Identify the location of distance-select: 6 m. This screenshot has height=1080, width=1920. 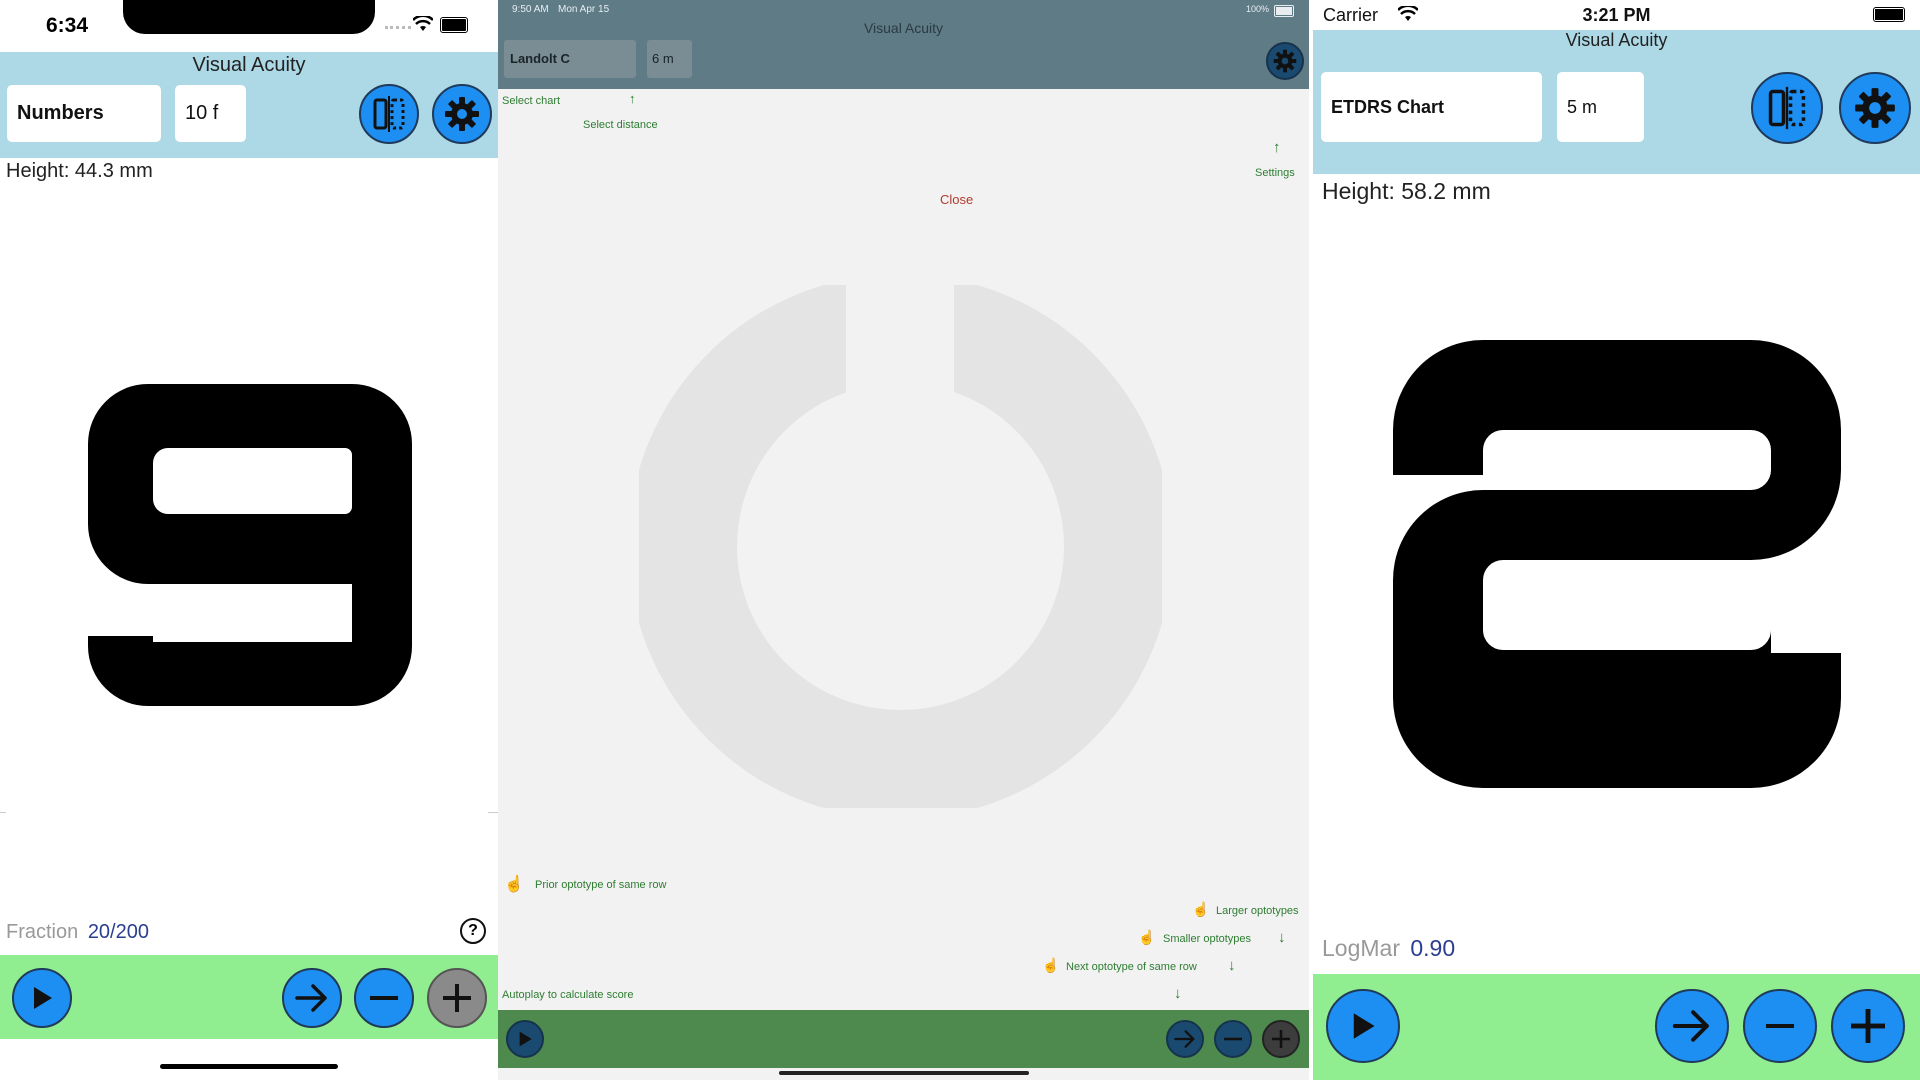
(669, 59).